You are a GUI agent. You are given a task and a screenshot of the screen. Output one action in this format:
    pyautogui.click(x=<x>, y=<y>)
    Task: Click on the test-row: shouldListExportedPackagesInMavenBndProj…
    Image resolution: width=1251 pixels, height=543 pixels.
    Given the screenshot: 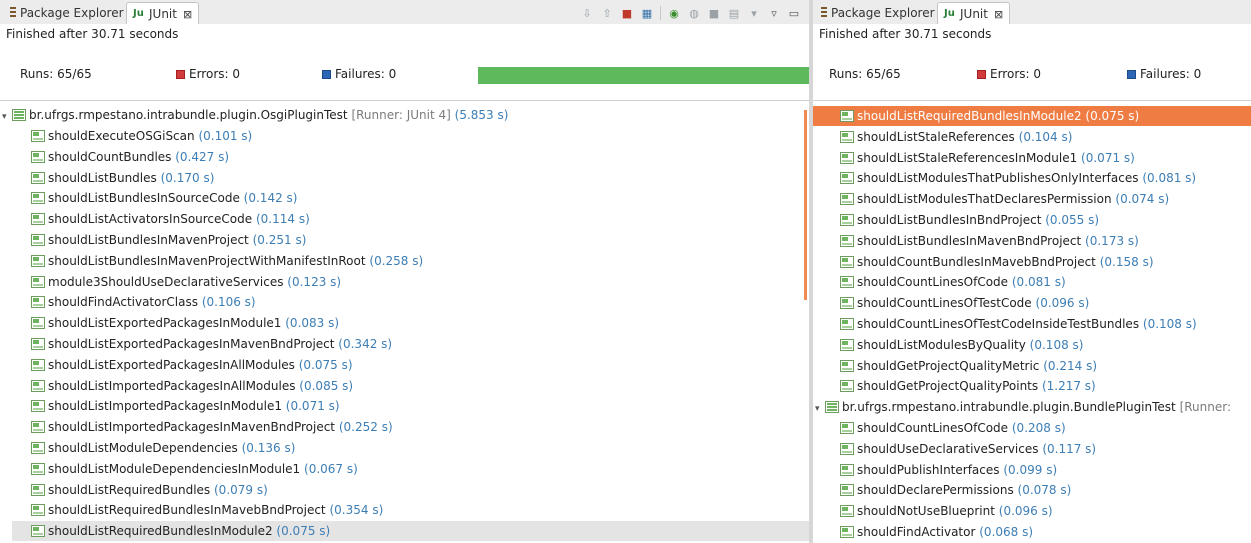 What is the action you would take?
    pyautogui.click(x=211, y=344)
    